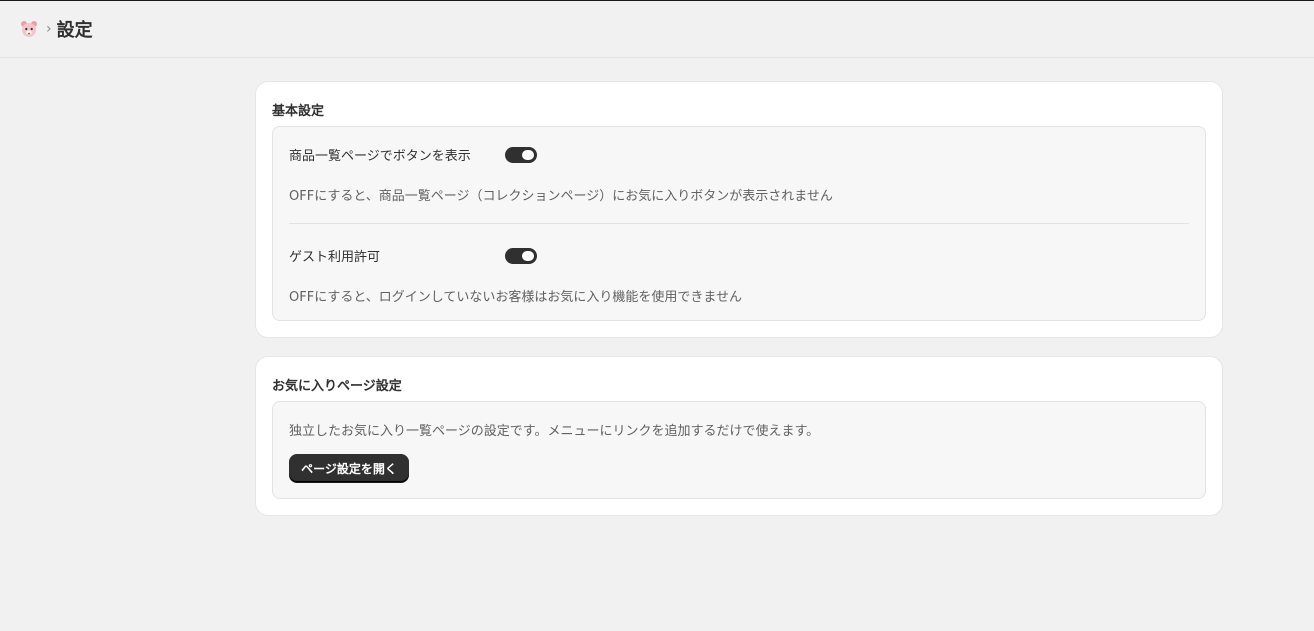 This screenshot has height=631, width=1314. I want to click on collection-button-toggle, so click(521, 155).